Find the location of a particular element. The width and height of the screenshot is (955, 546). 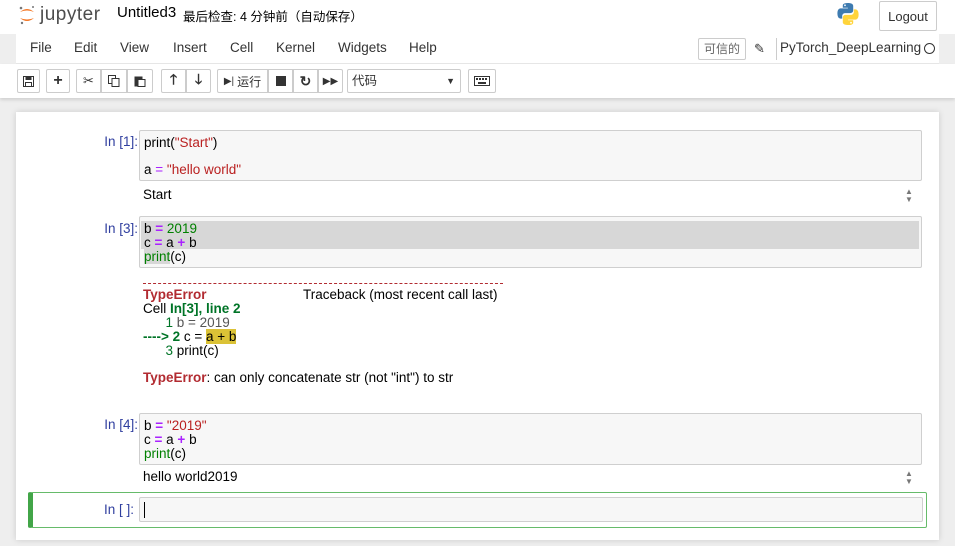

menu-kernel: Kernel is located at coordinates (295, 47).